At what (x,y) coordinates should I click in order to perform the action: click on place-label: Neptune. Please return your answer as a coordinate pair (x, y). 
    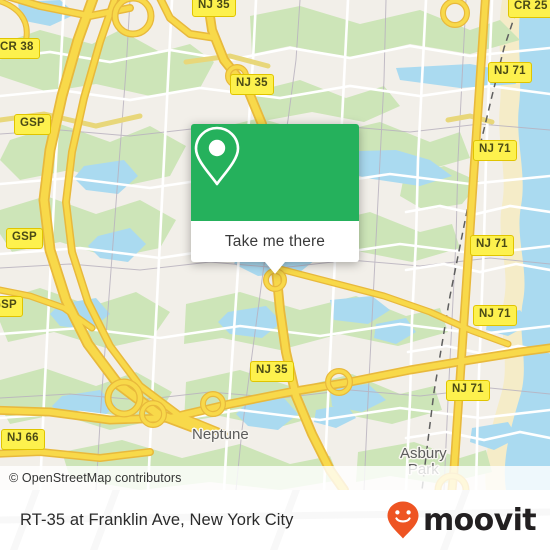
    Looking at the image, I should click on (220, 434).